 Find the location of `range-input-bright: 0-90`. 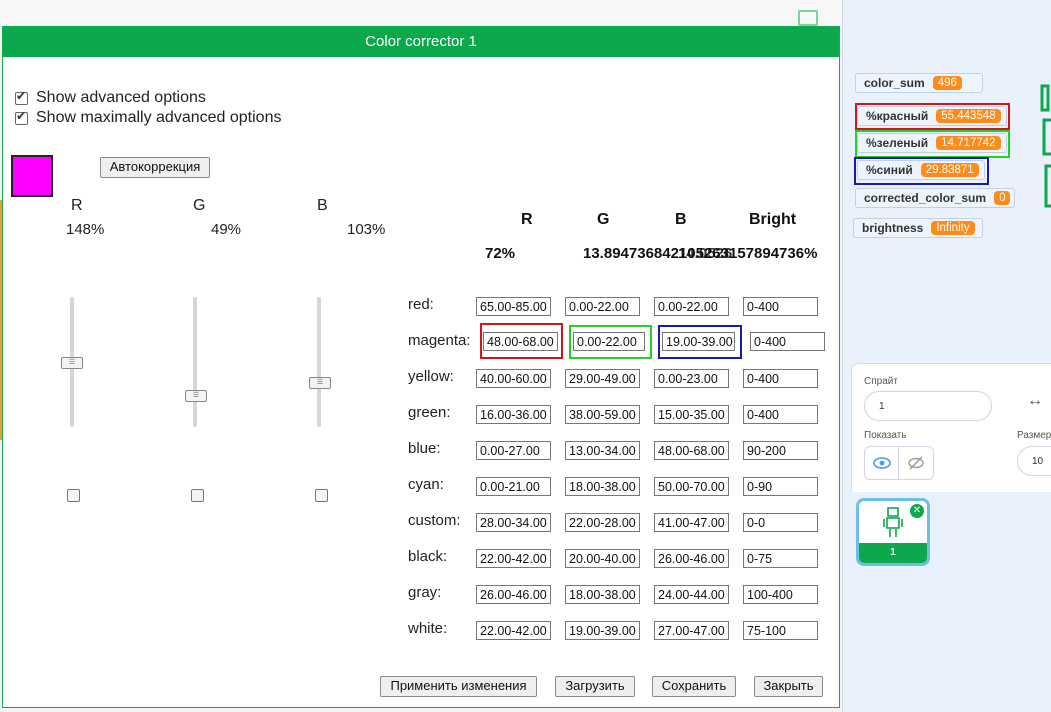

range-input-bright: 0-90 is located at coordinates (780, 486).